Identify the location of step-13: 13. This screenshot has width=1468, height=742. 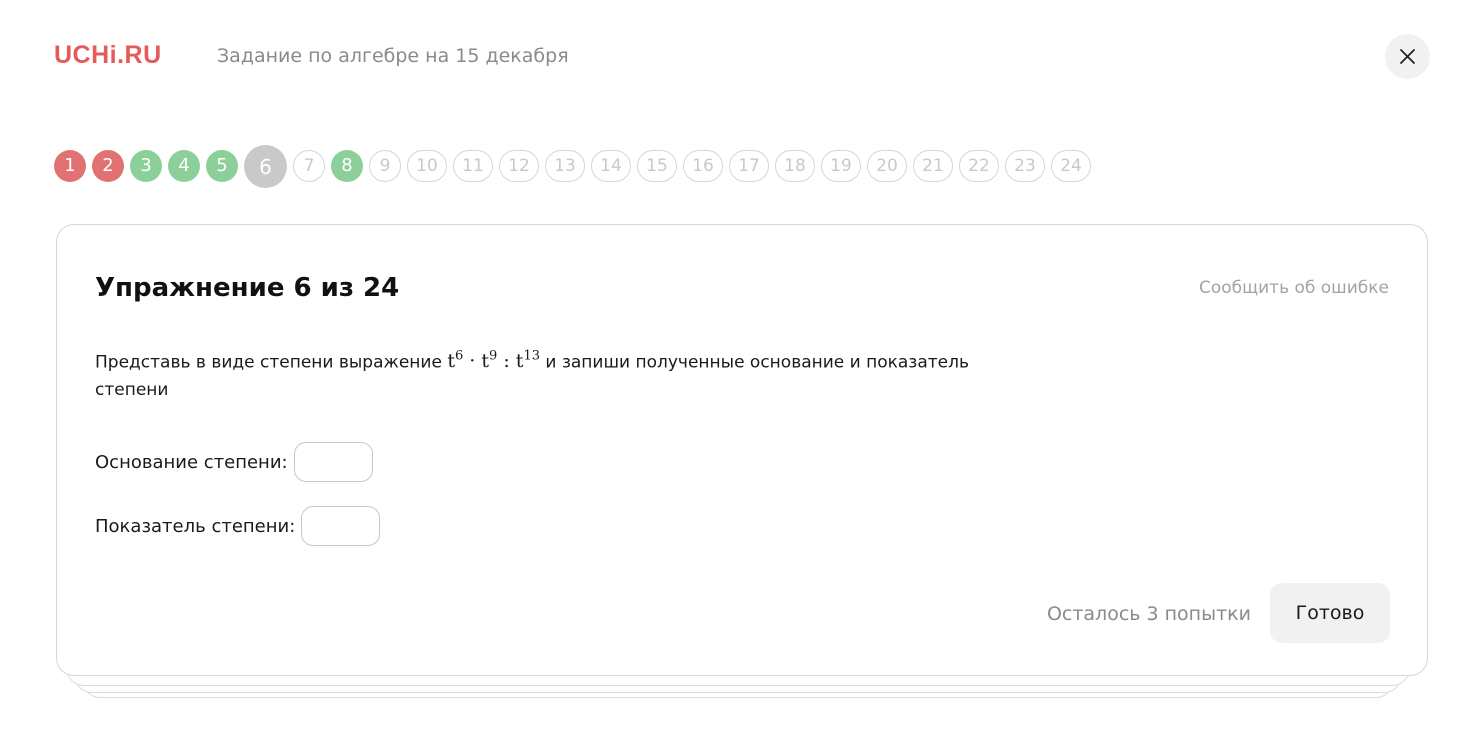
(565, 166).